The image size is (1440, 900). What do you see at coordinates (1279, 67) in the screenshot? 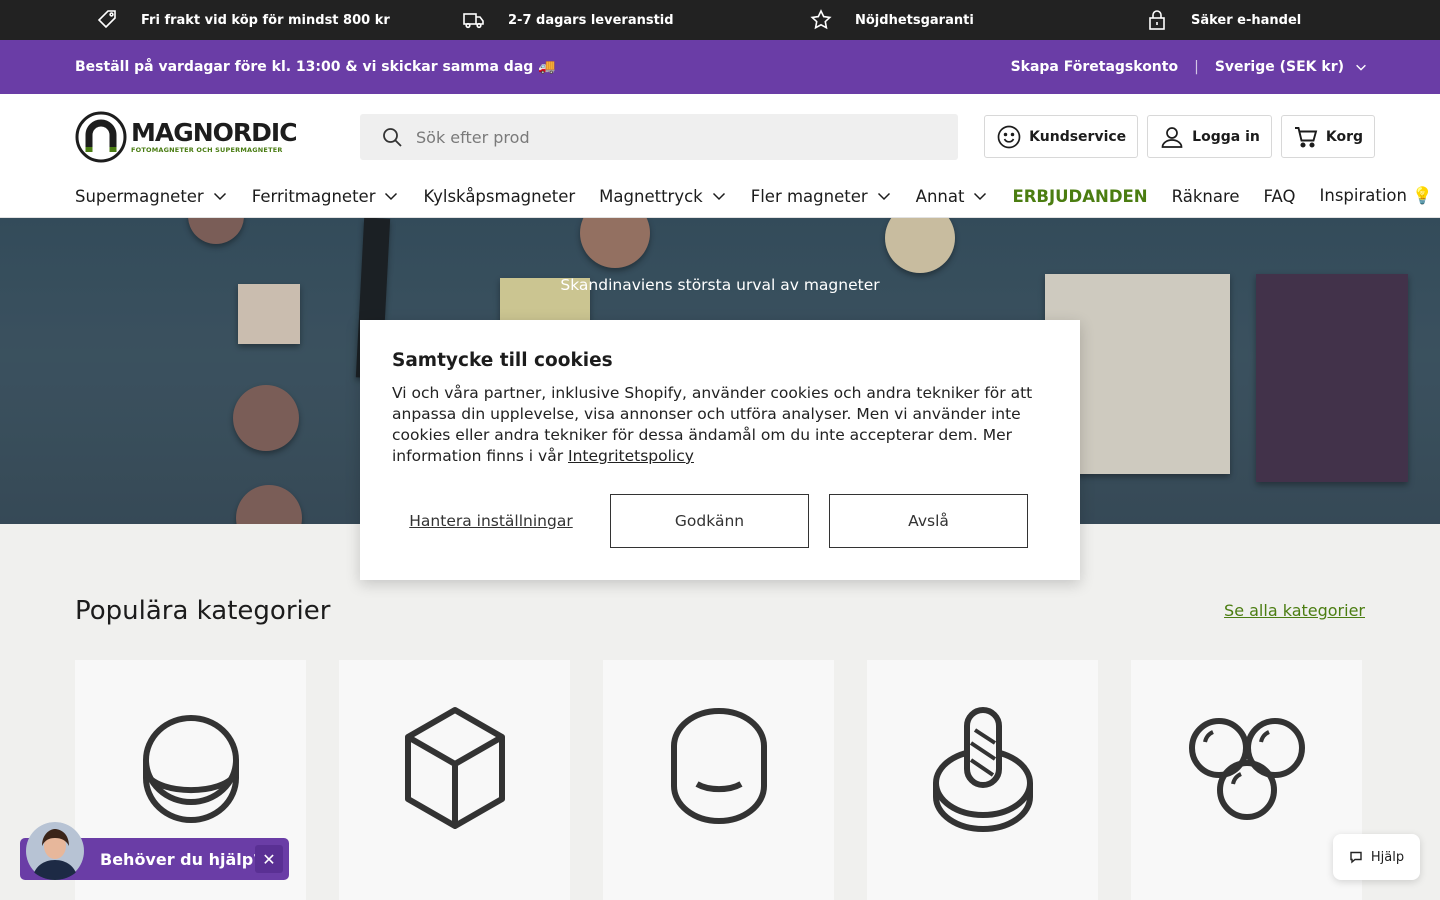
I see `country-label: Sverige (SEK kr)` at bounding box center [1279, 67].